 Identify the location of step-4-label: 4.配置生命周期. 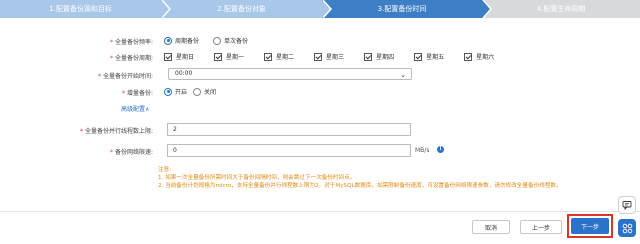
(561, 9).